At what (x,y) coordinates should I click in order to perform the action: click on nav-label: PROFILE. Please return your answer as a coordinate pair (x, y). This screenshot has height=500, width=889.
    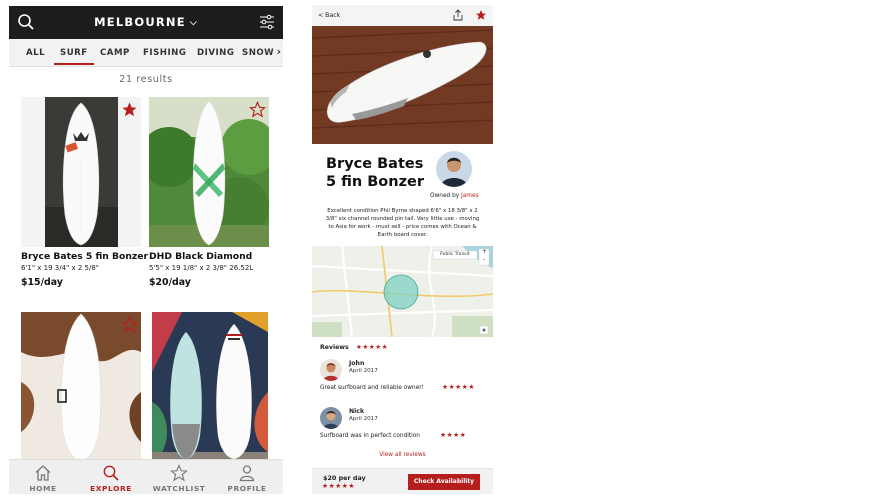
    Looking at the image, I should click on (247, 488).